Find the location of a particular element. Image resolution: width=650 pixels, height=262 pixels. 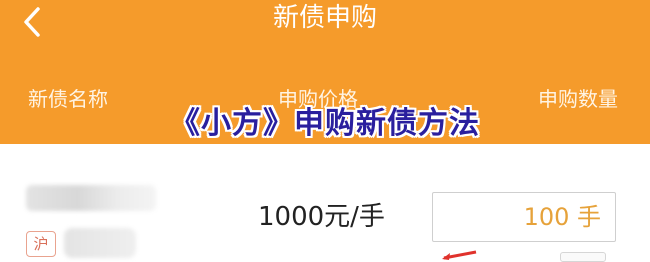

quantity-value: 100 手 is located at coordinates (562, 217).